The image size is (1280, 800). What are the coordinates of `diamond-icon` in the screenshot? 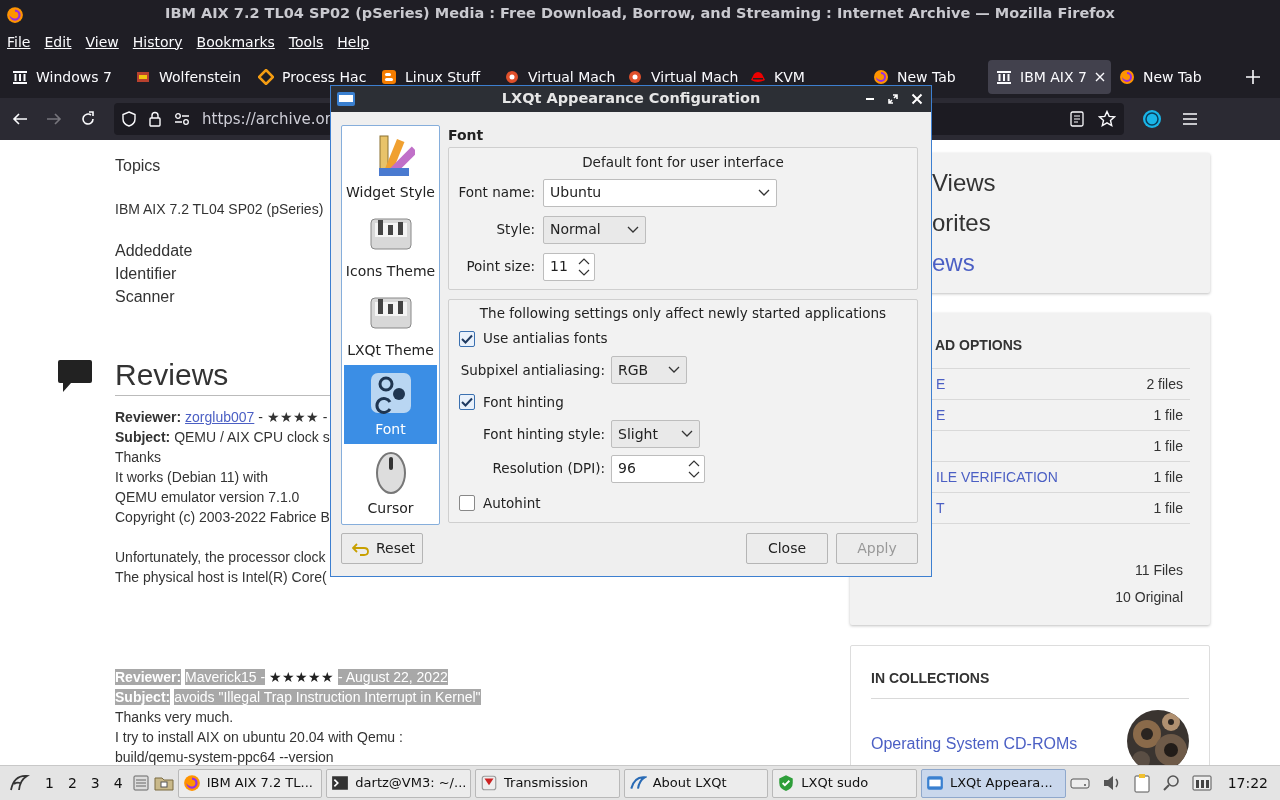 It's located at (266, 77).